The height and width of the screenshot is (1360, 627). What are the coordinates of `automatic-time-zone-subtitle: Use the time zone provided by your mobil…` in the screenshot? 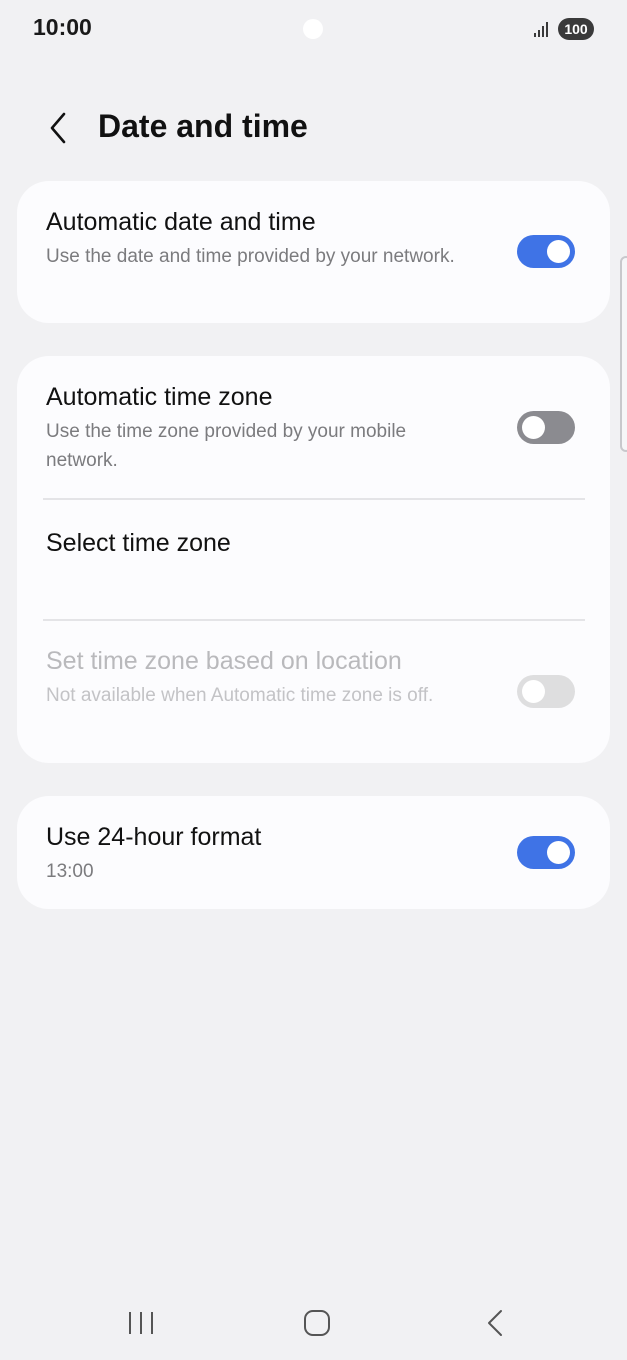 It's located at (226, 446).